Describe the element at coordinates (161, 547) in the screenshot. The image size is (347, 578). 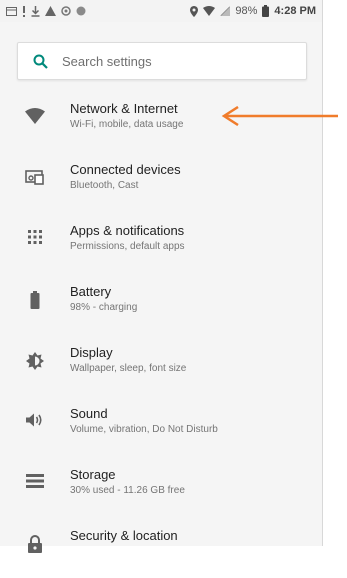
I see `settings-item-security: Security & location` at that location.